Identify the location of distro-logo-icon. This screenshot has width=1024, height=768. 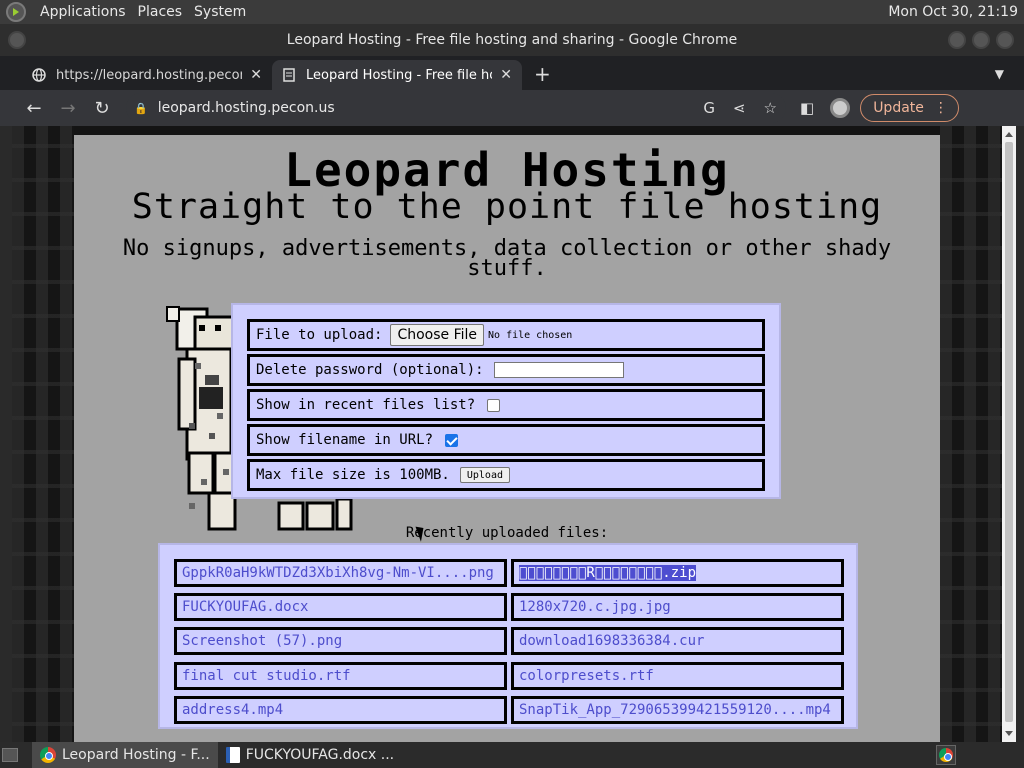
(16, 12).